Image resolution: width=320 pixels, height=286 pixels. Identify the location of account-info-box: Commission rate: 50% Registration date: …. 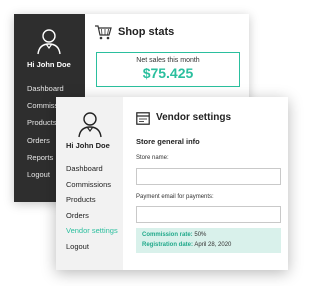
(208, 240).